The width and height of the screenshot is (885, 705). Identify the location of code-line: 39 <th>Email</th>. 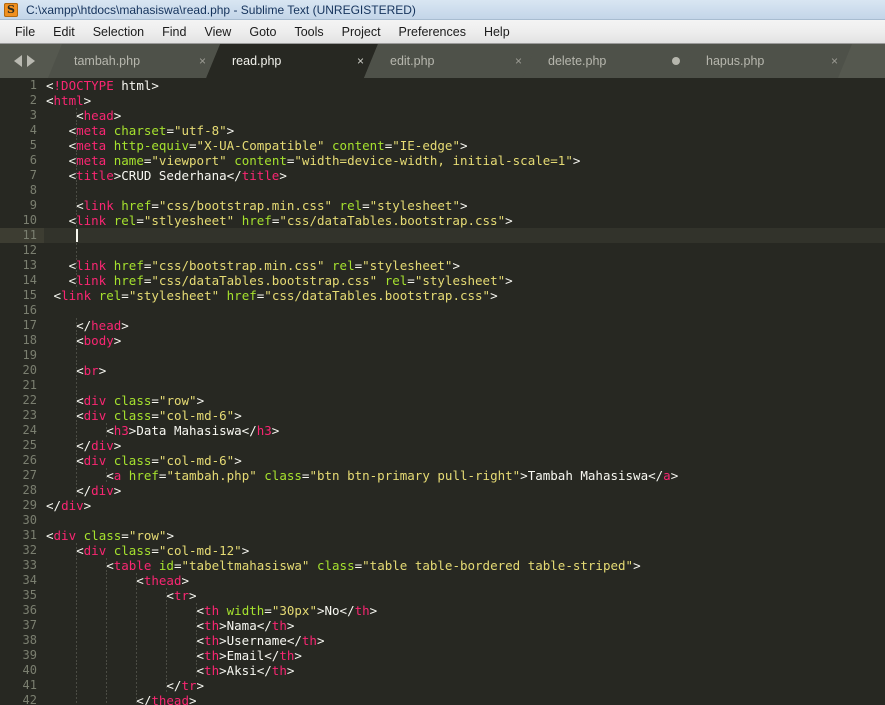
(442, 655).